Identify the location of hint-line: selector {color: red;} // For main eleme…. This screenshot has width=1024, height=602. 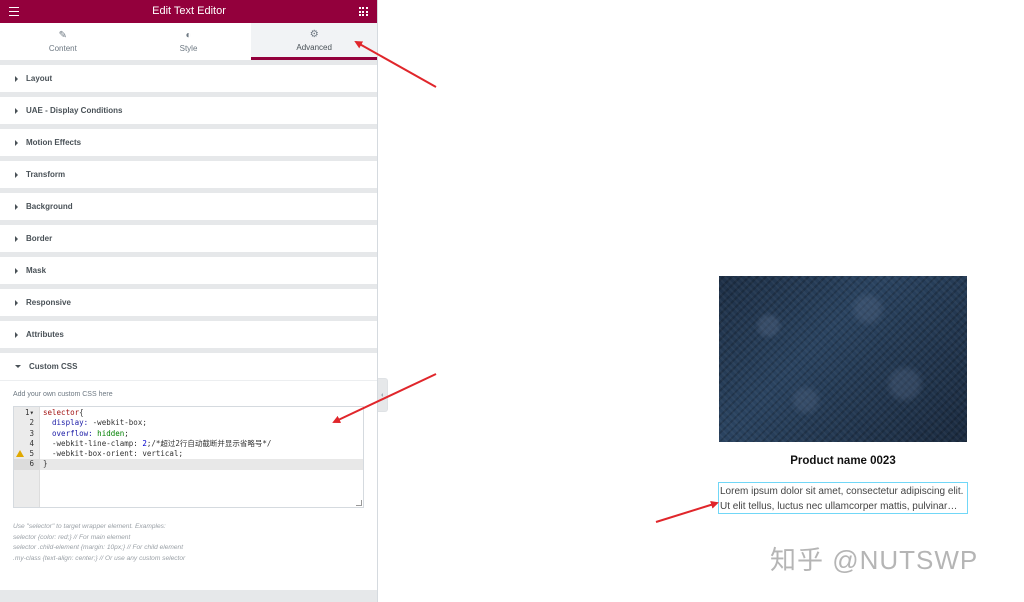
(72, 537).